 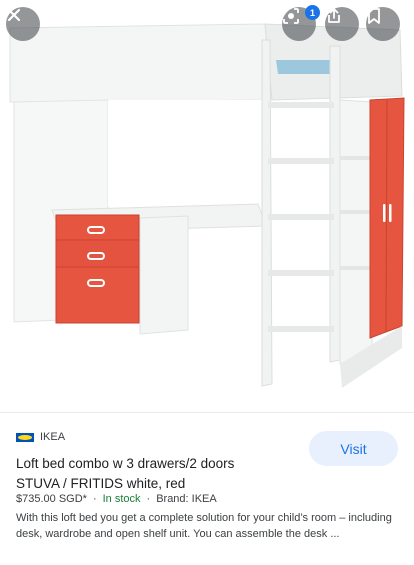 What do you see at coordinates (121, 499) in the screenshot?
I see `stock-status: In stock` at bounding box center [121, 499].